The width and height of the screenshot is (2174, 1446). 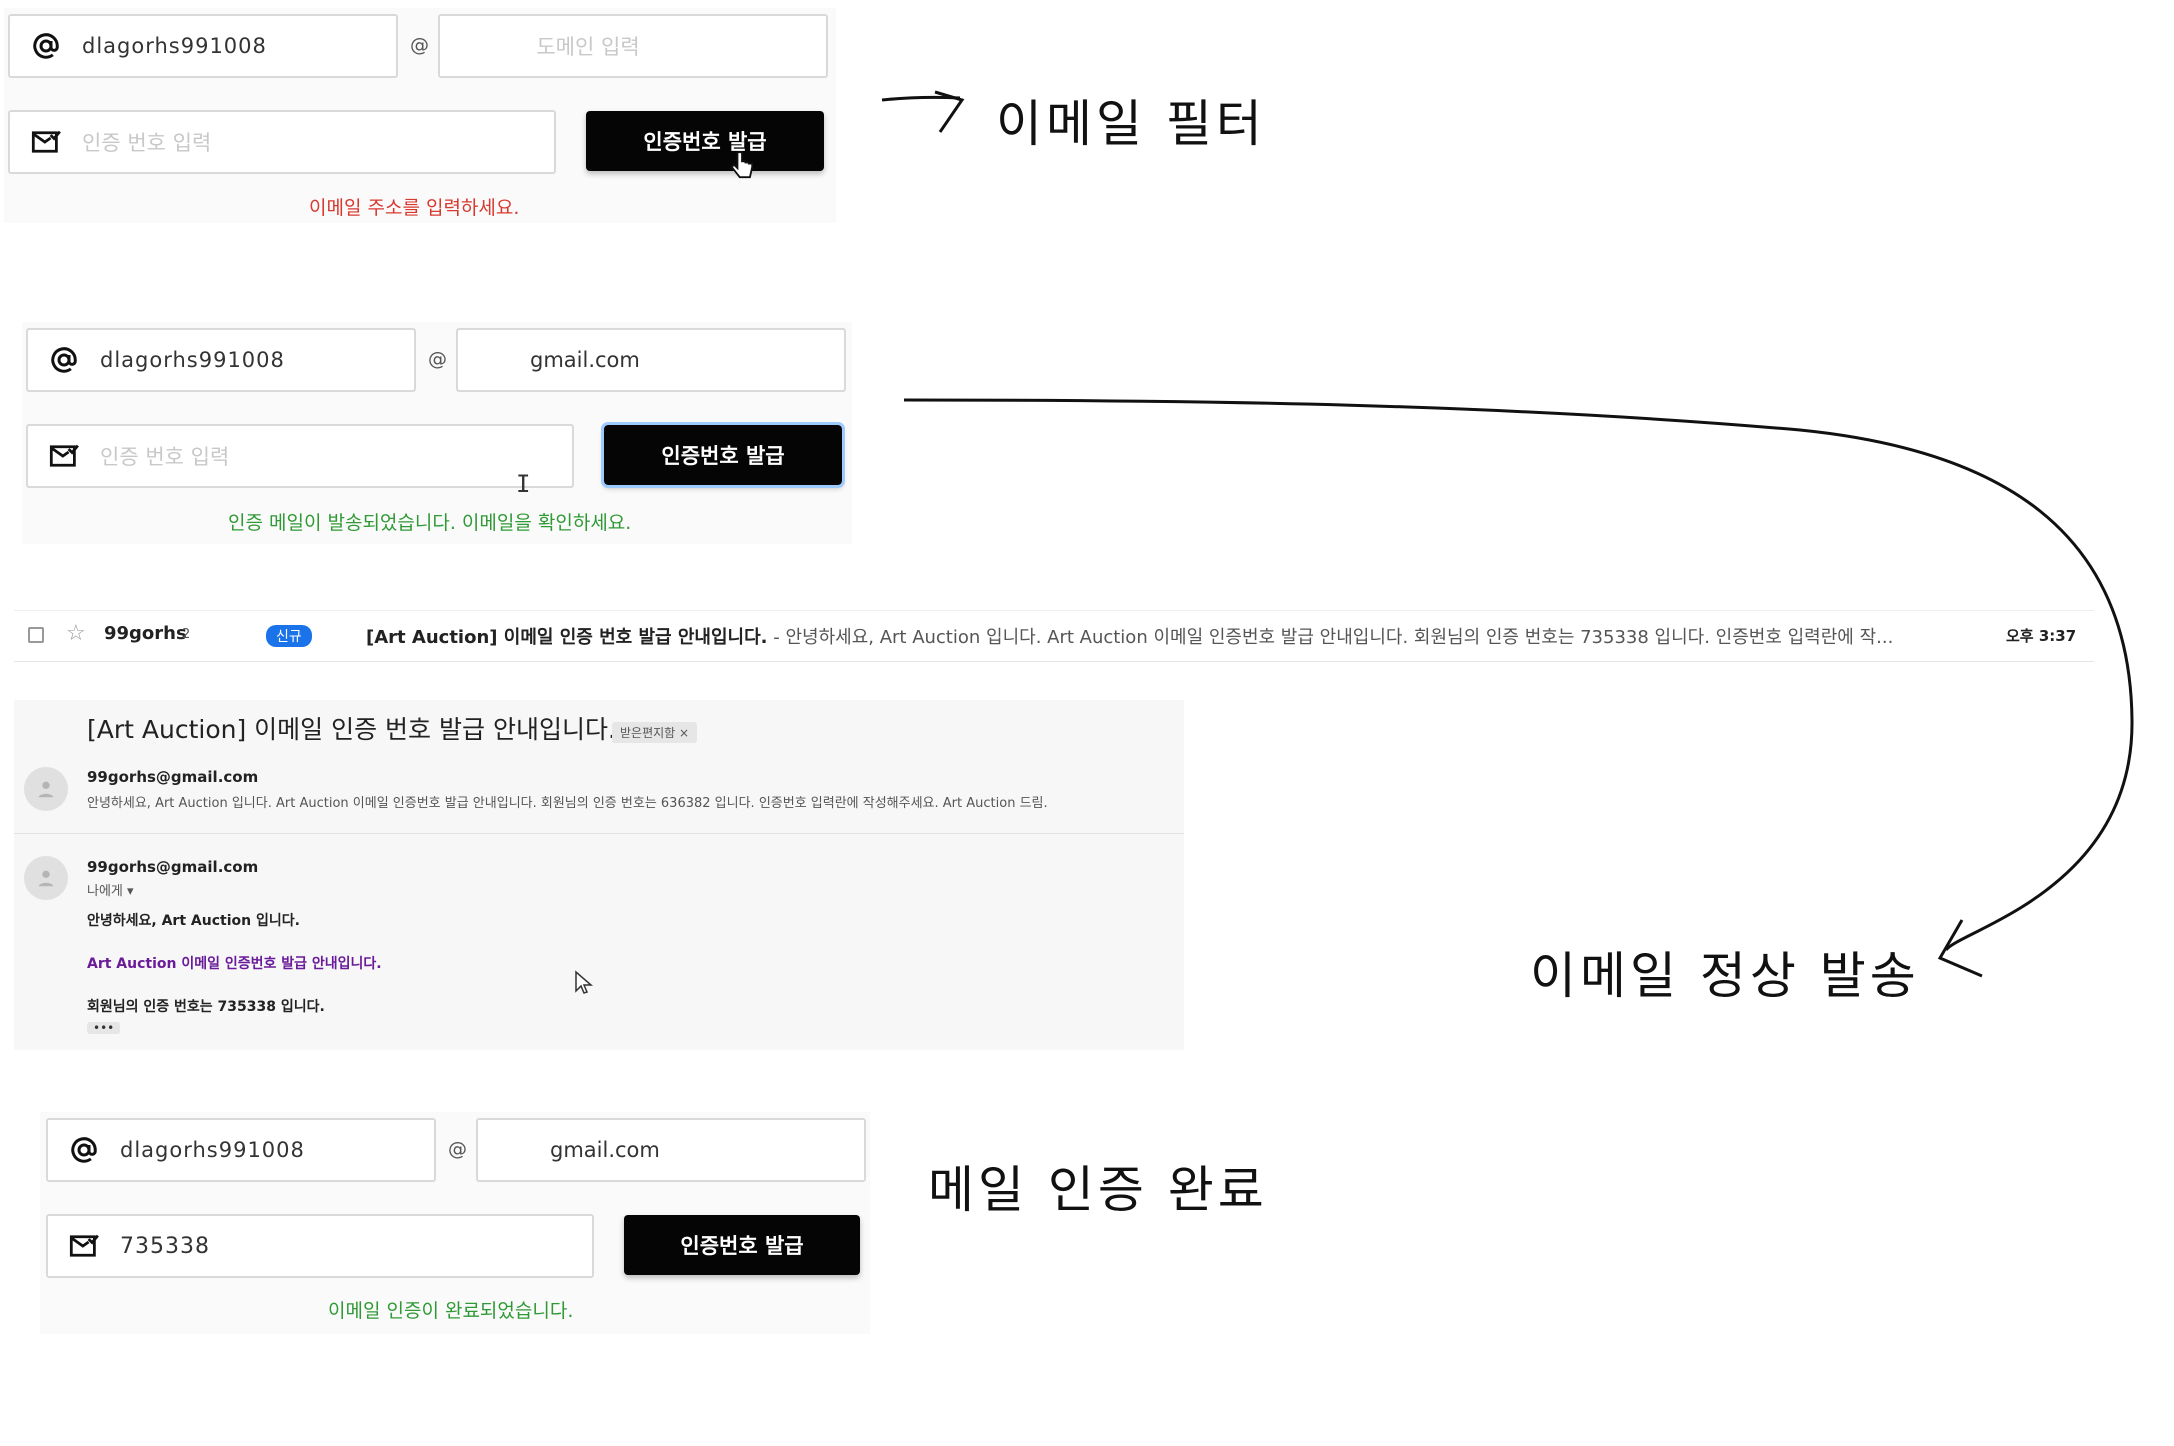 I want to click on body-line-2: Art Auction 이메일 인증번호 발급 안내입니다., so click(x=234, y=964).